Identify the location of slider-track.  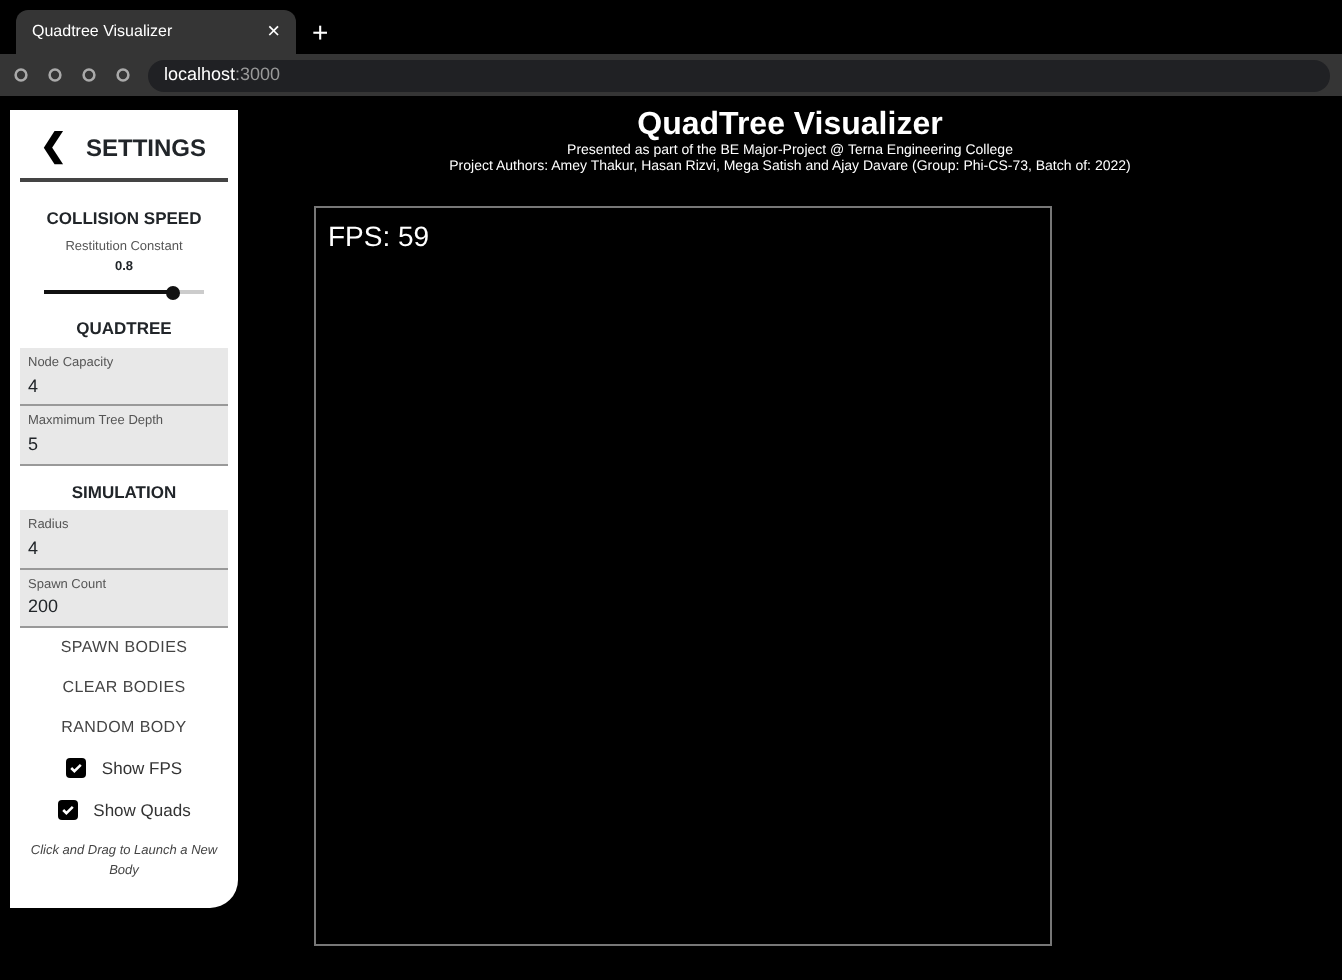
(124, 292).